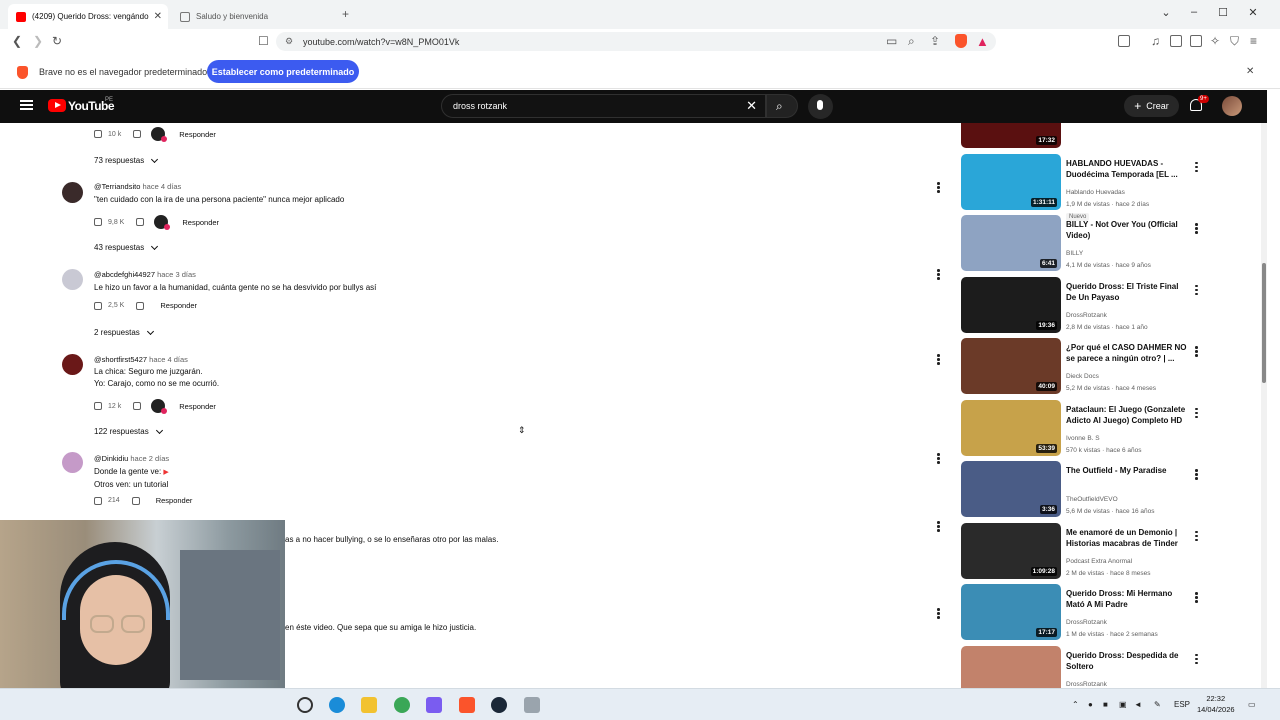 Image resolution: width=1280 pixels, height=720 pixels. I want to click on zoom-icon: ⌕, so click(911, 41).